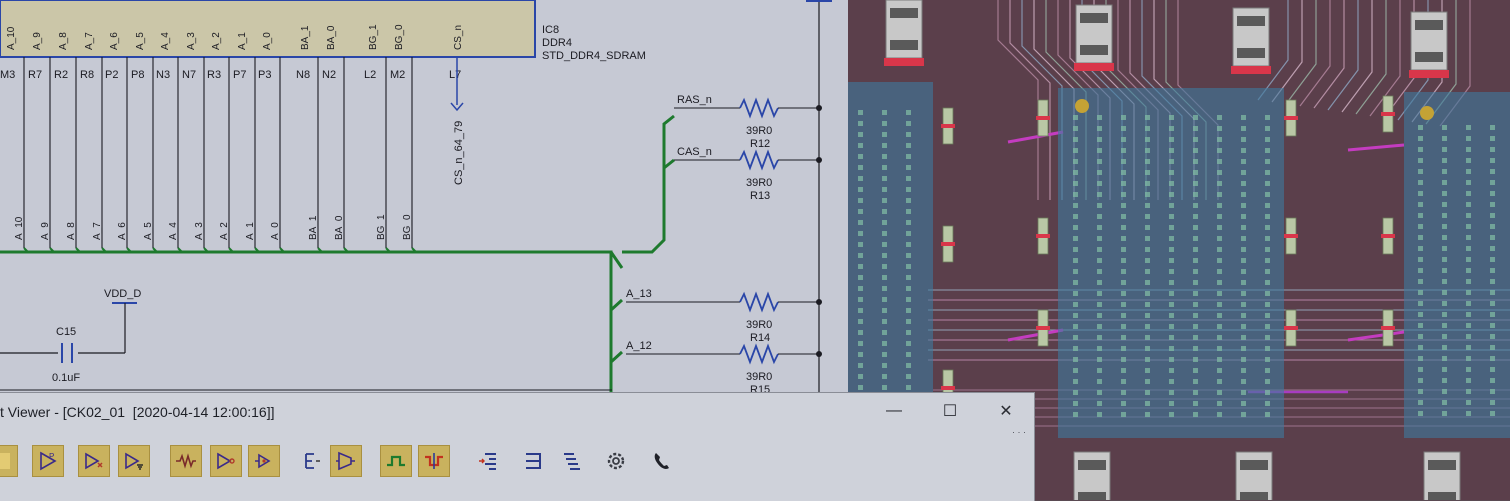  I want to click on ic-pin-name: A_7, so click(89, 41).